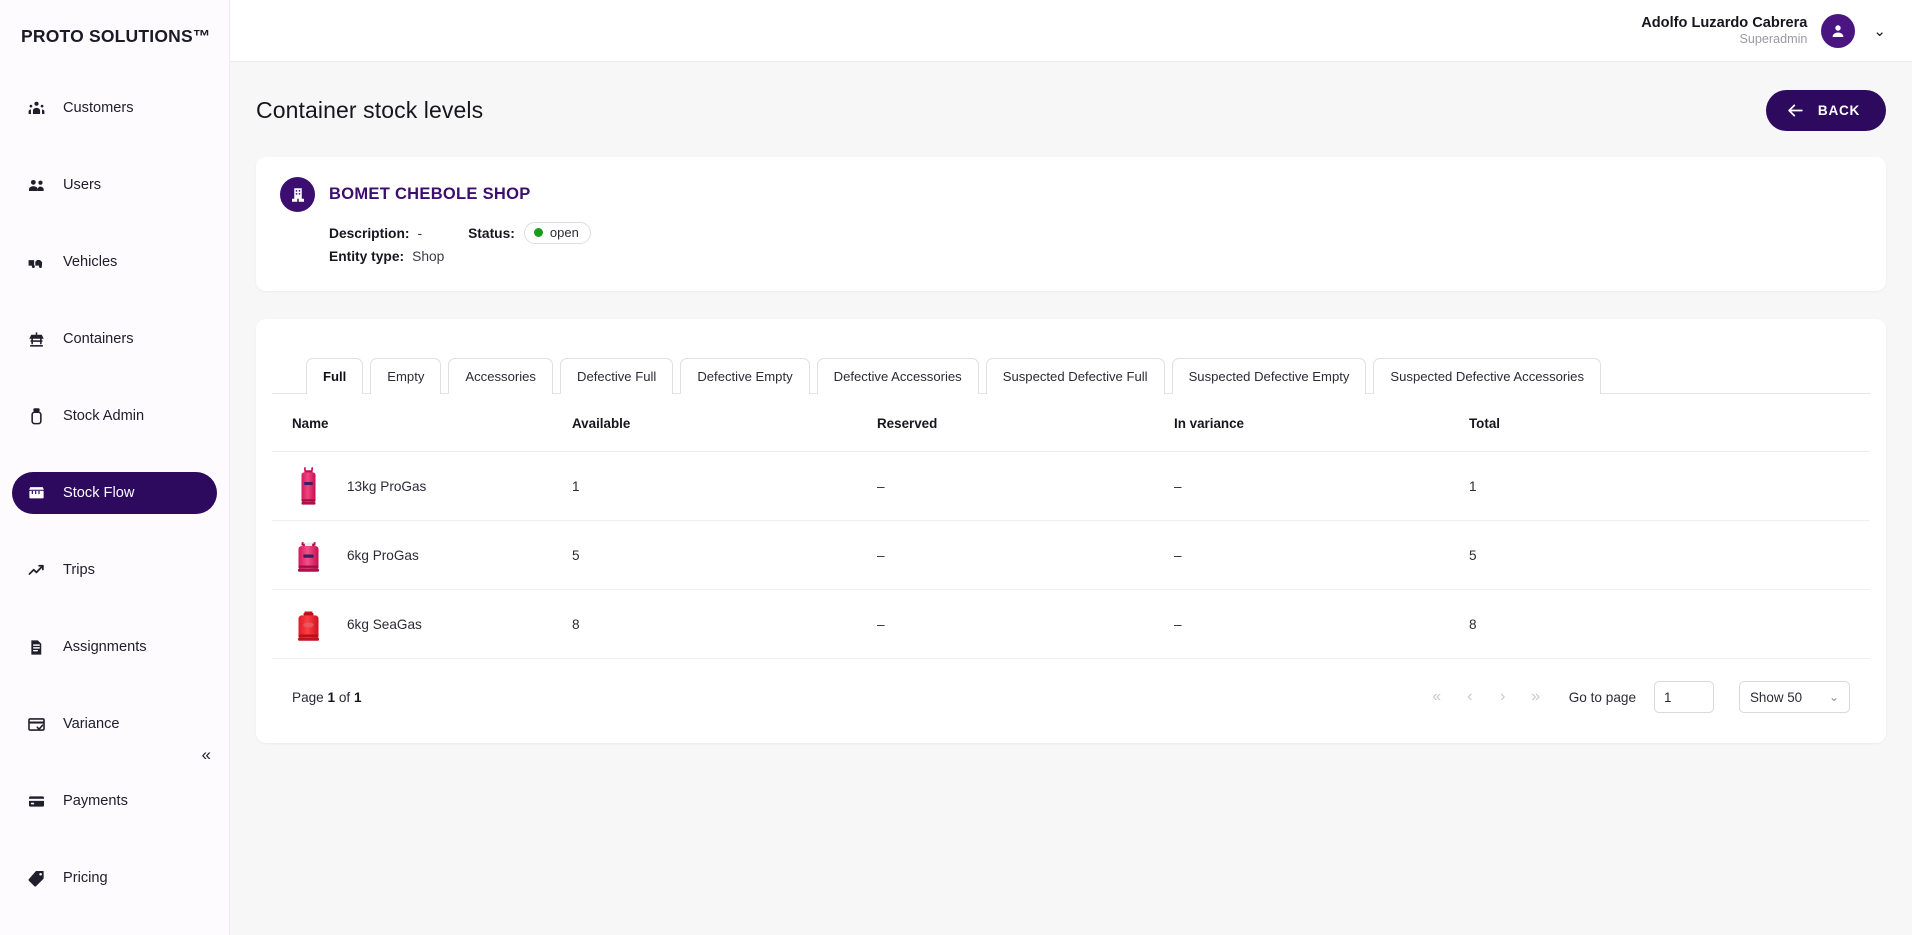 This screenshot has height=935, width=1912. I want to click on sidebar-item-vehicles: Vehicles, so click(114, 262).